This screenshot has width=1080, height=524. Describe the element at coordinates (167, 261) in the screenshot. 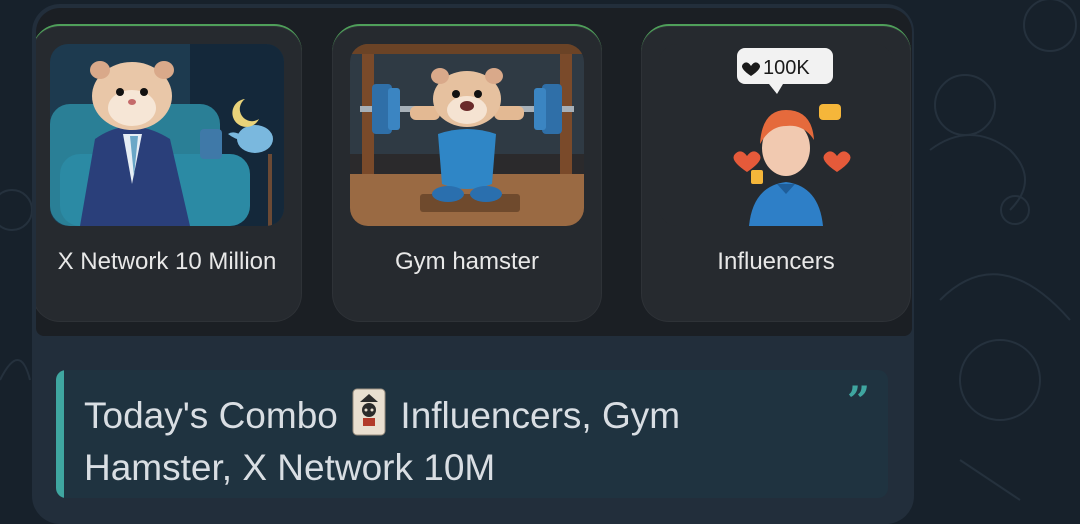

I see `card-label: X Network 10 Million` at that location.